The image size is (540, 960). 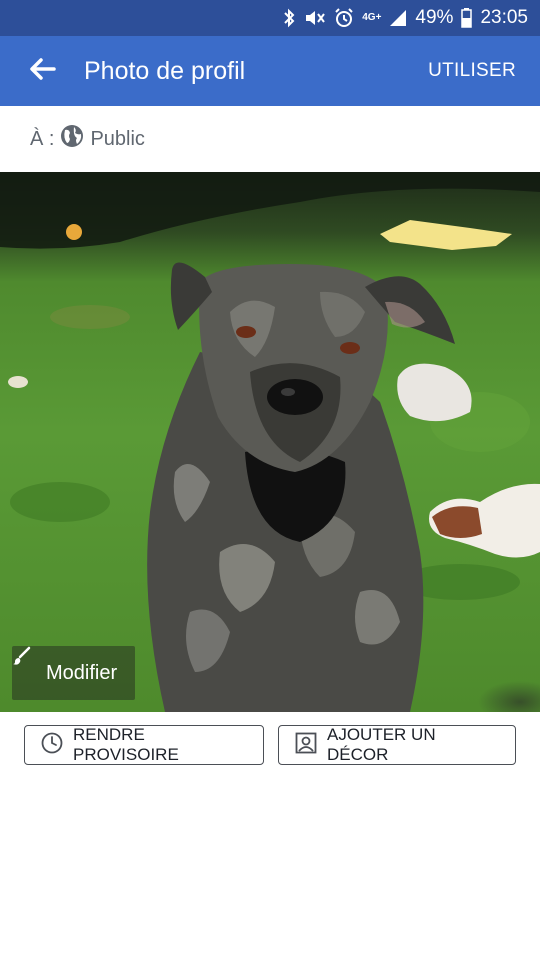 What do you see at coordinates (270, 71) in the screenshot?
I see `app-bar: Photo de profil UTILISER` at bounding box center [270, 71].